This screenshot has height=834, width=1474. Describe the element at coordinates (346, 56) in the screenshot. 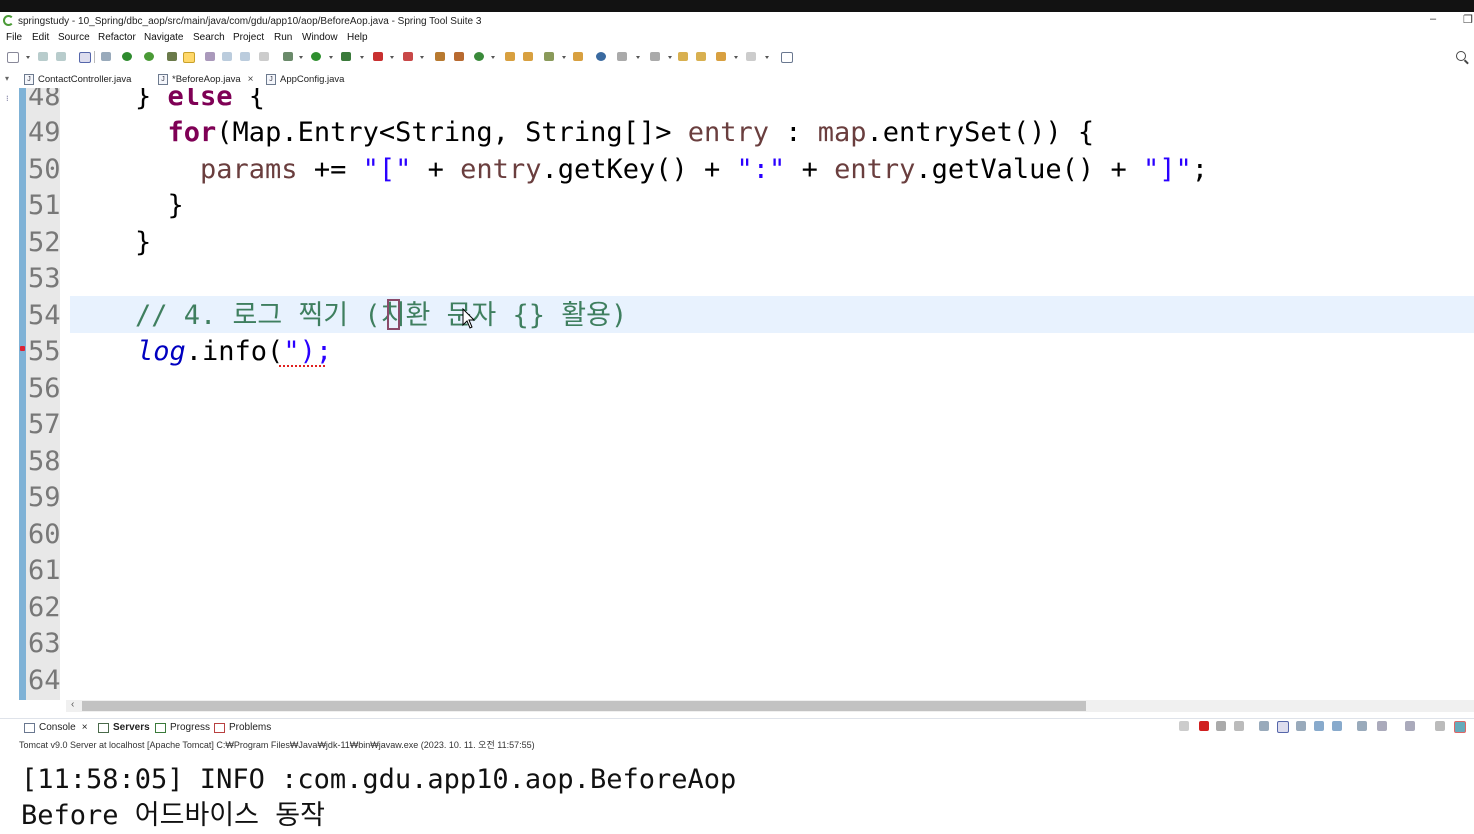

I see `run-external-tool-icon` at that location.